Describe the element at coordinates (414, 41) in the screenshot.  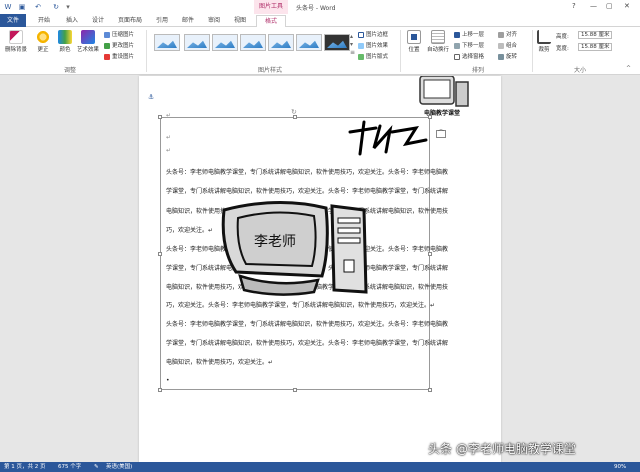
I see `position-button: 位置` at that location.